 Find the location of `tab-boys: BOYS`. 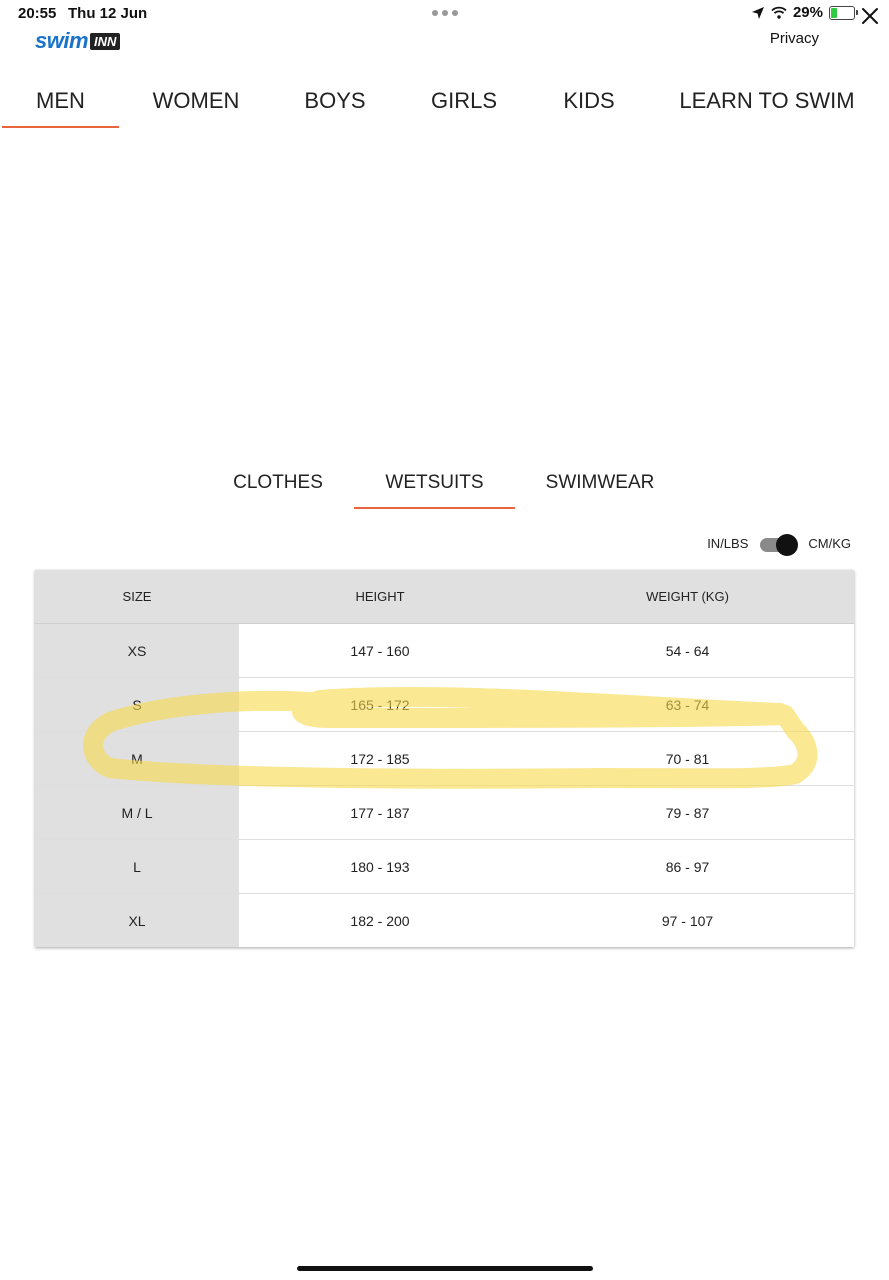

tab-boys: BOYS is located at coordinates (335, 100).